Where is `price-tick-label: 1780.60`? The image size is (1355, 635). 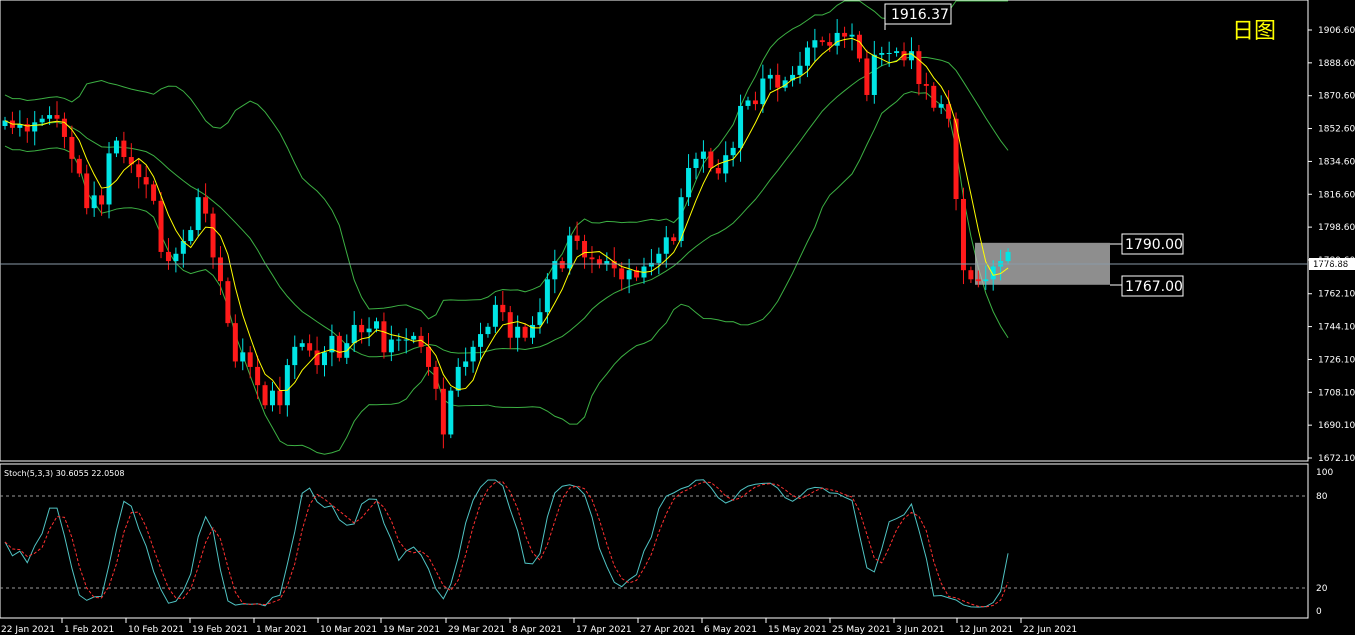 price-tick-label: 1780.60 is located at coordinates (1336, 261).